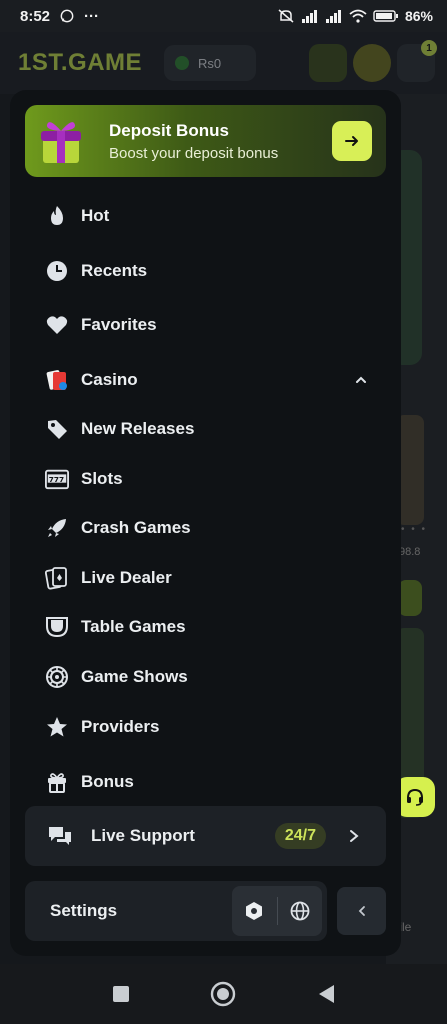  I want to click on menu-item-label: Providers, so click(120, 726).